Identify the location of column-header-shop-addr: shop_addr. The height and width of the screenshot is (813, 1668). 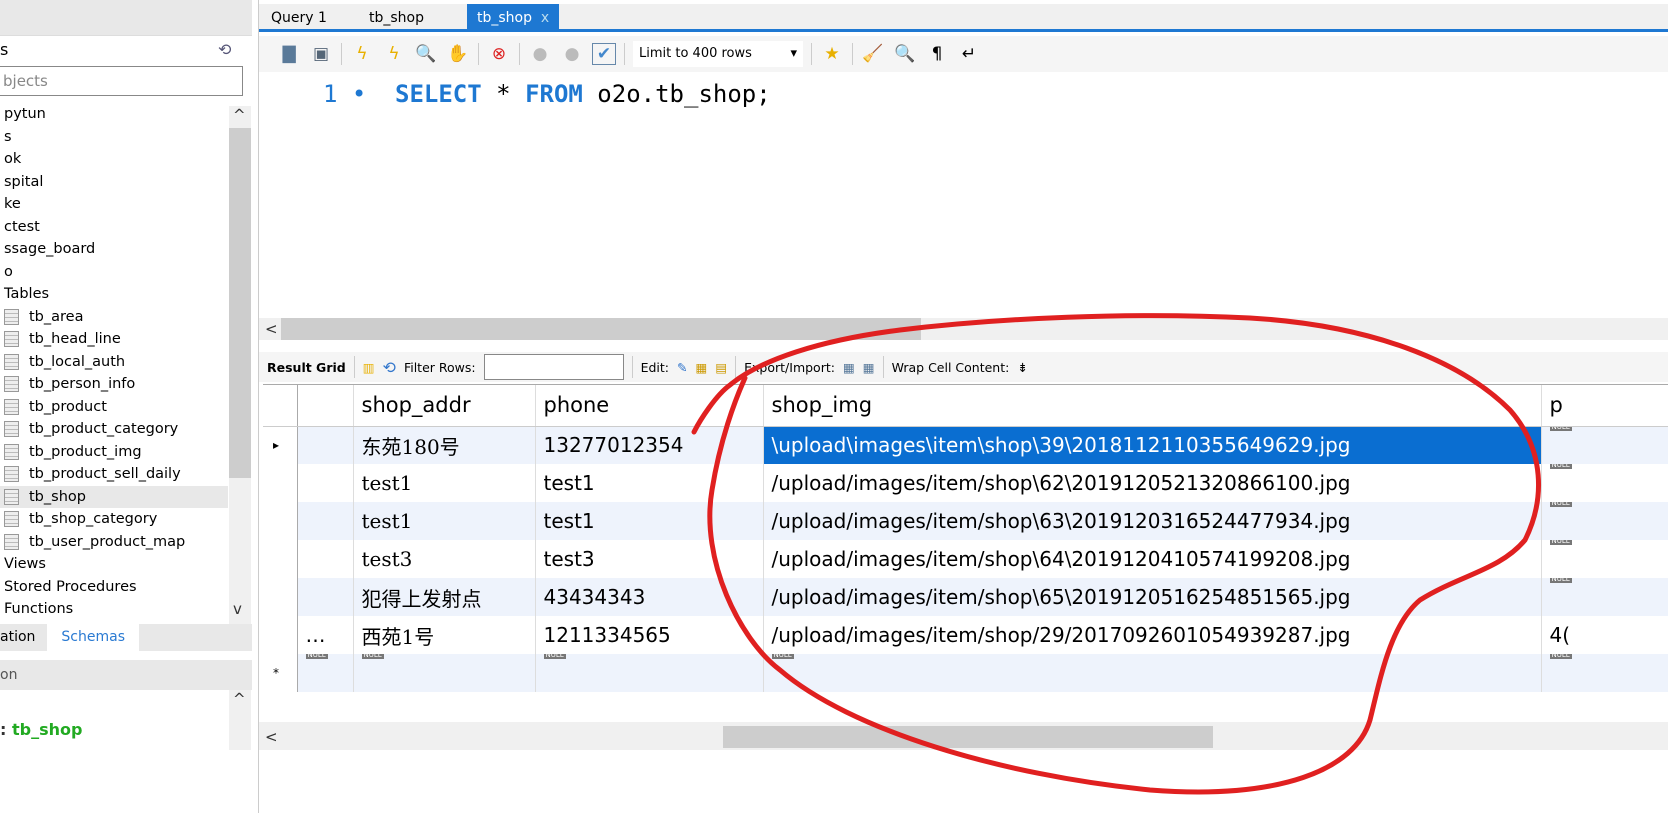
(444, 406).